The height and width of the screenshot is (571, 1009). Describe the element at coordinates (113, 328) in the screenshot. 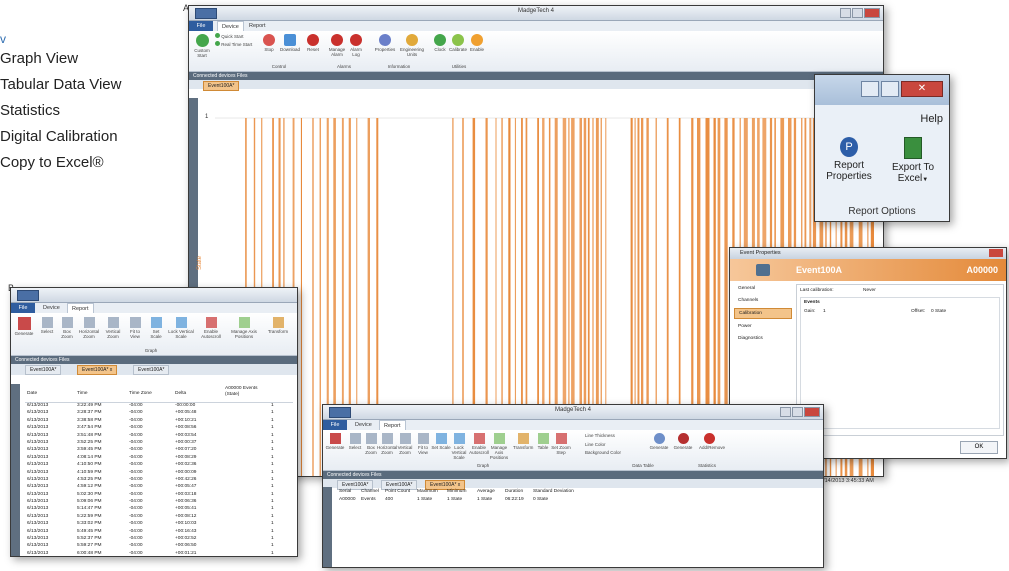

I see `tabular-vertical-zoom-button: Vertical Zoom` at that location.